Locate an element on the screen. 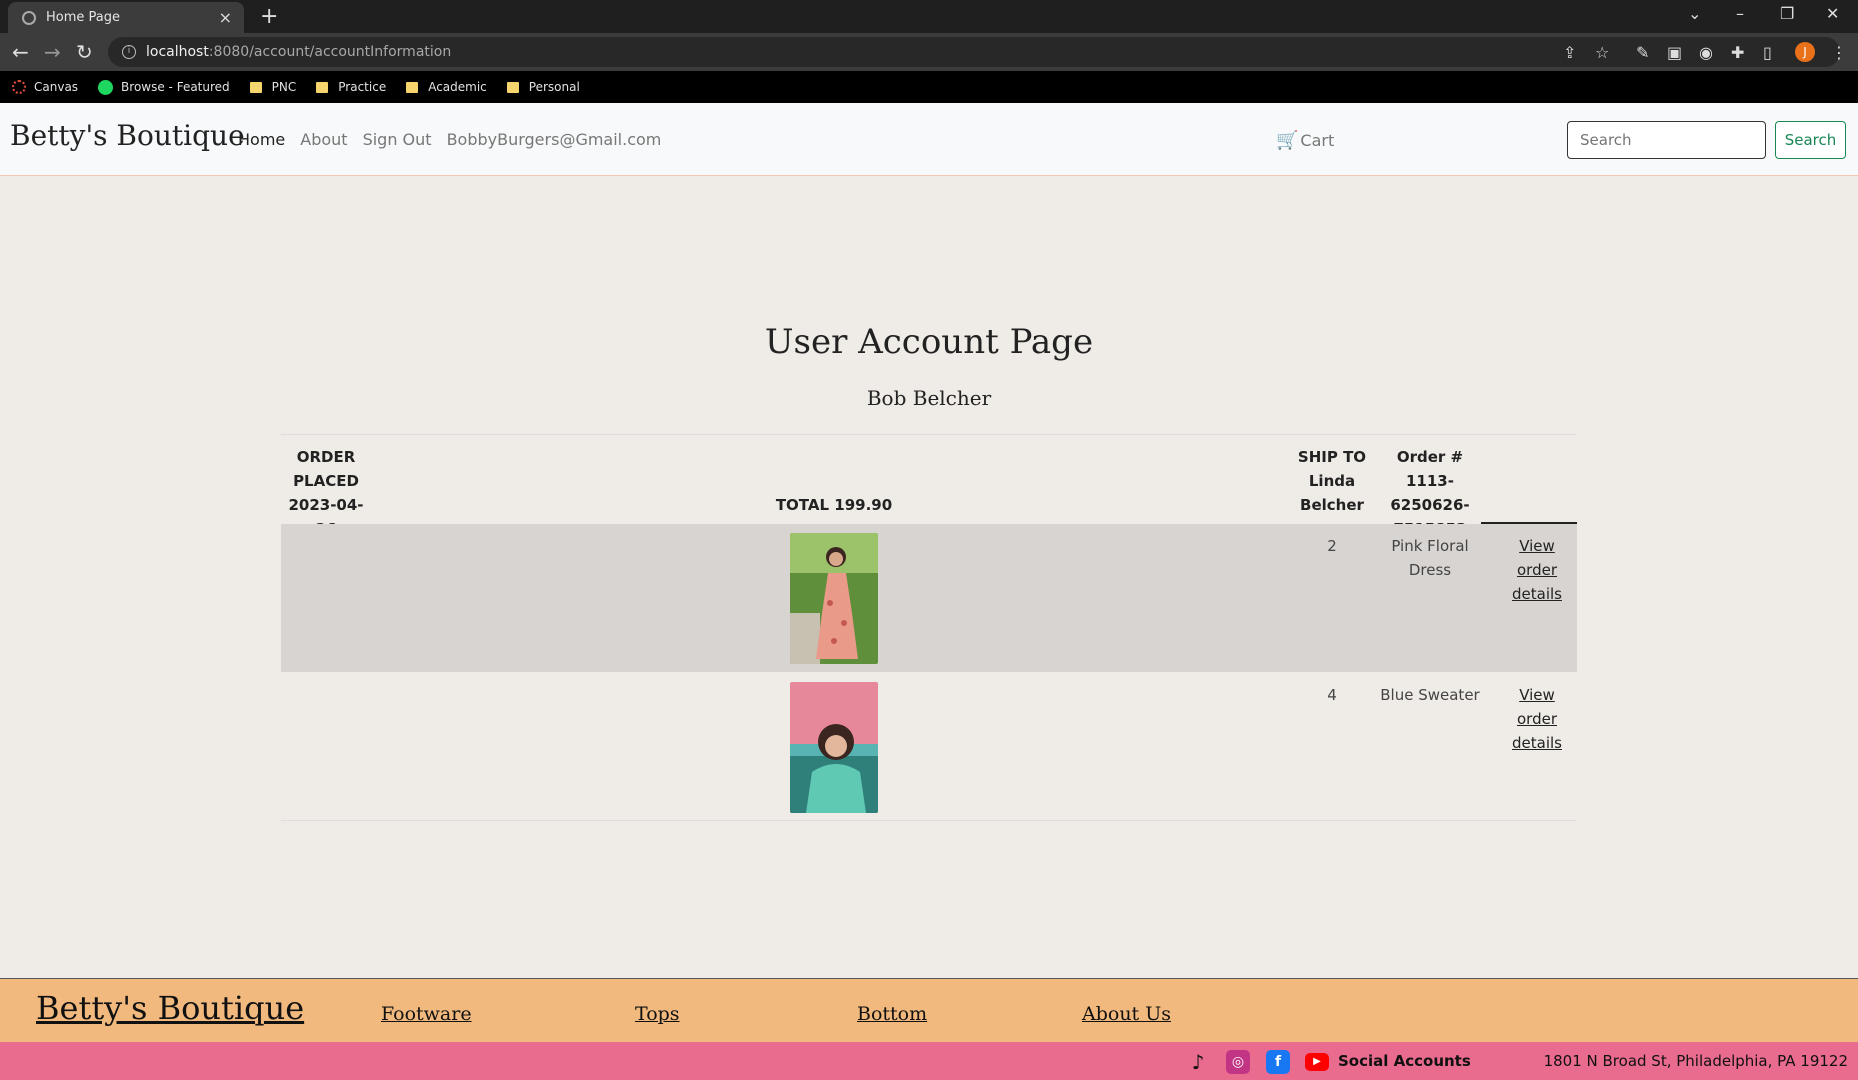  ship-to-name: Belcher is located at coordinates (1332, 505).